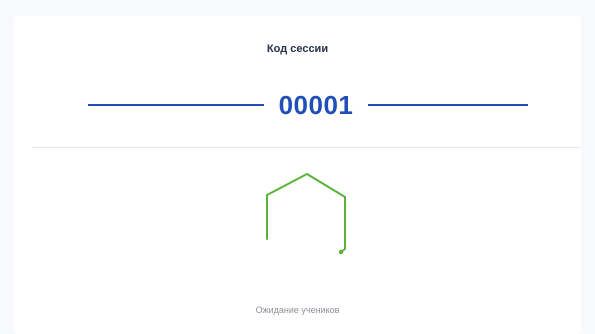  Describe the element at coordinates (297, 49) in the screenshot. I see `session-code-title: Код сессии` at that location.